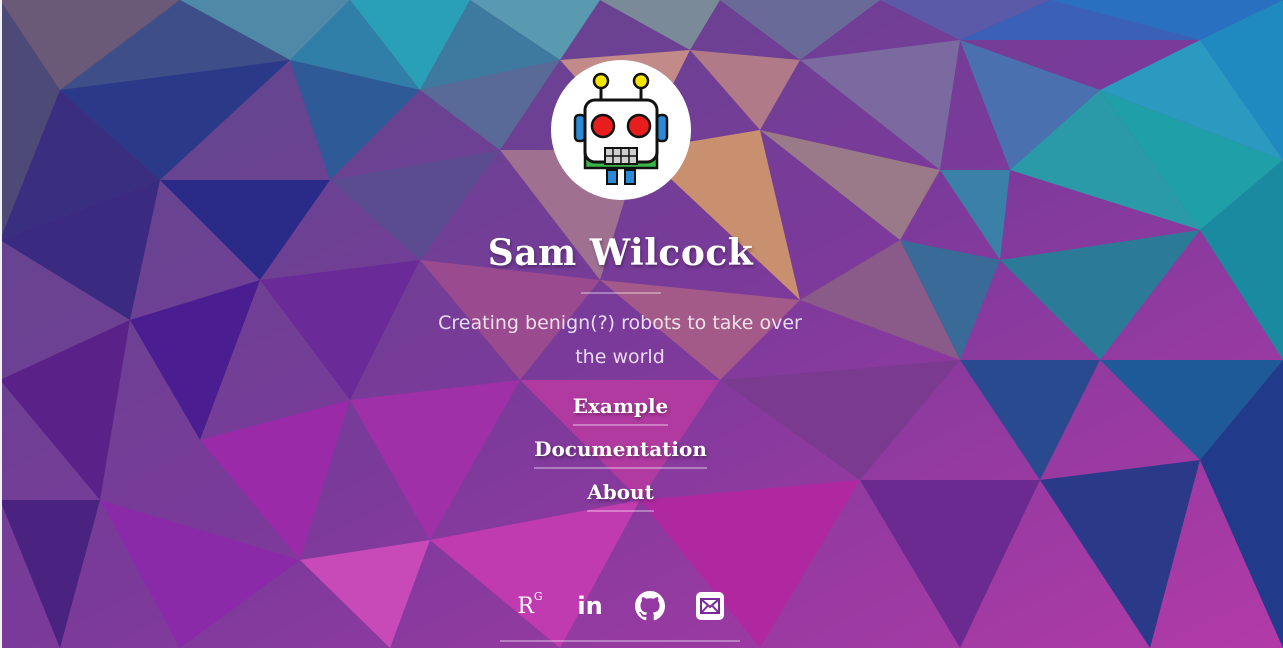 The width and height of the screenshot is (1283, 648). I want to click on title-divider, so click(621, 293).